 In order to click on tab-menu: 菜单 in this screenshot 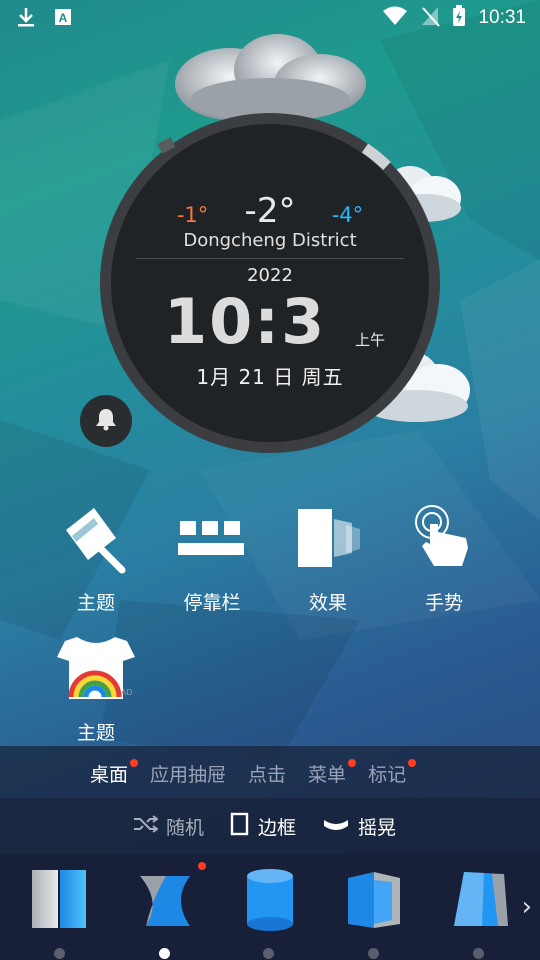, I will do `click(332, 773)`.